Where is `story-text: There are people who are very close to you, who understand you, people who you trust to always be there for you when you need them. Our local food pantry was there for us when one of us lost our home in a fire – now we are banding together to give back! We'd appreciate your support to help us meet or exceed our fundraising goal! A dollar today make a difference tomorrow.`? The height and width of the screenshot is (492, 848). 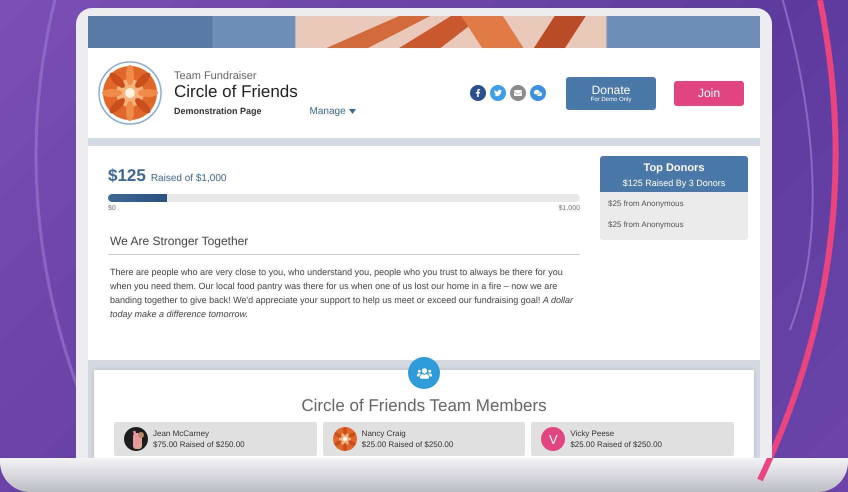 story-text: There are people who are very close to you, who understand you, people who you trust to always be there for you when you need them. Our local food pantry was there for us when one of us lost our home in a fire – now we are banding together to give back! We'd appreciate your support to help us meet or exceed our fundraising goal! A dollar today make a difference tomorrow. is located at coordinates (342, 293).